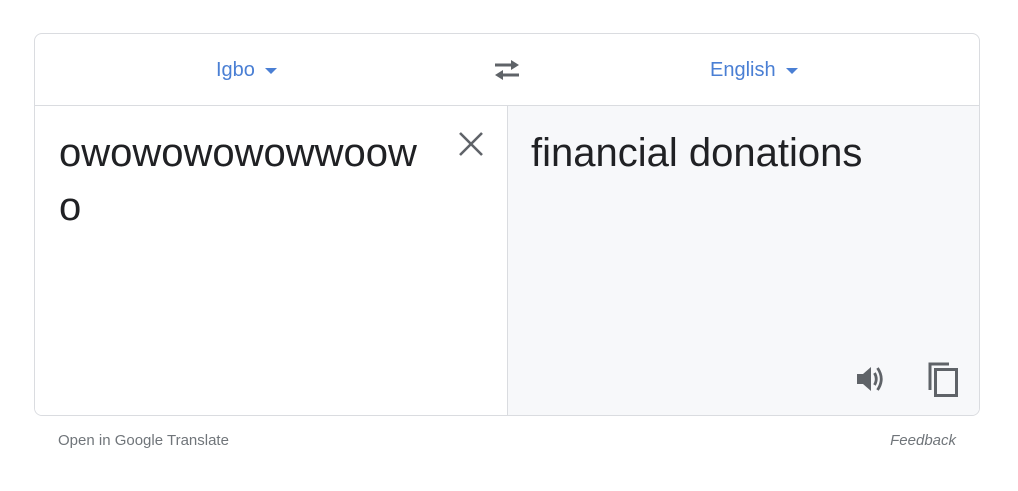 Image resolution: width=1018 pixels, height=491 pixels. I want to click on source-language-select: Igbo, so click(246, 70).